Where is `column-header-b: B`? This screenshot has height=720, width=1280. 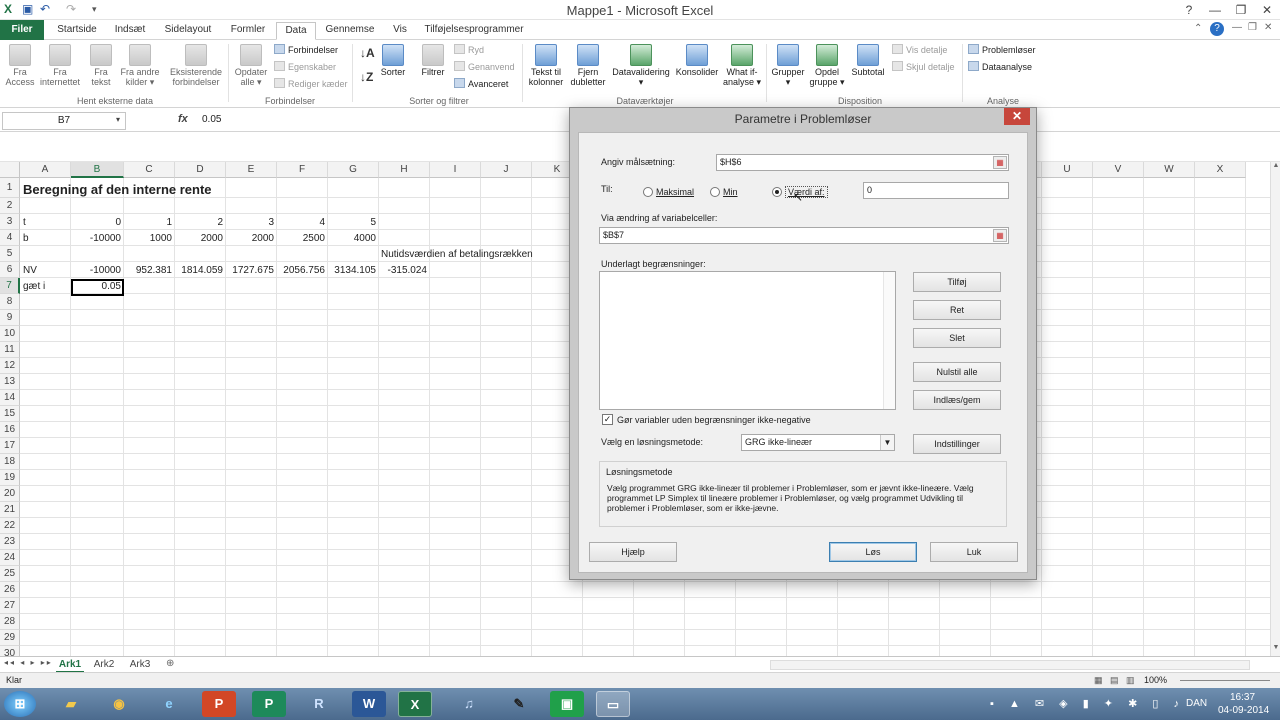 column-header-b: B is located at coordinates (97, 170).